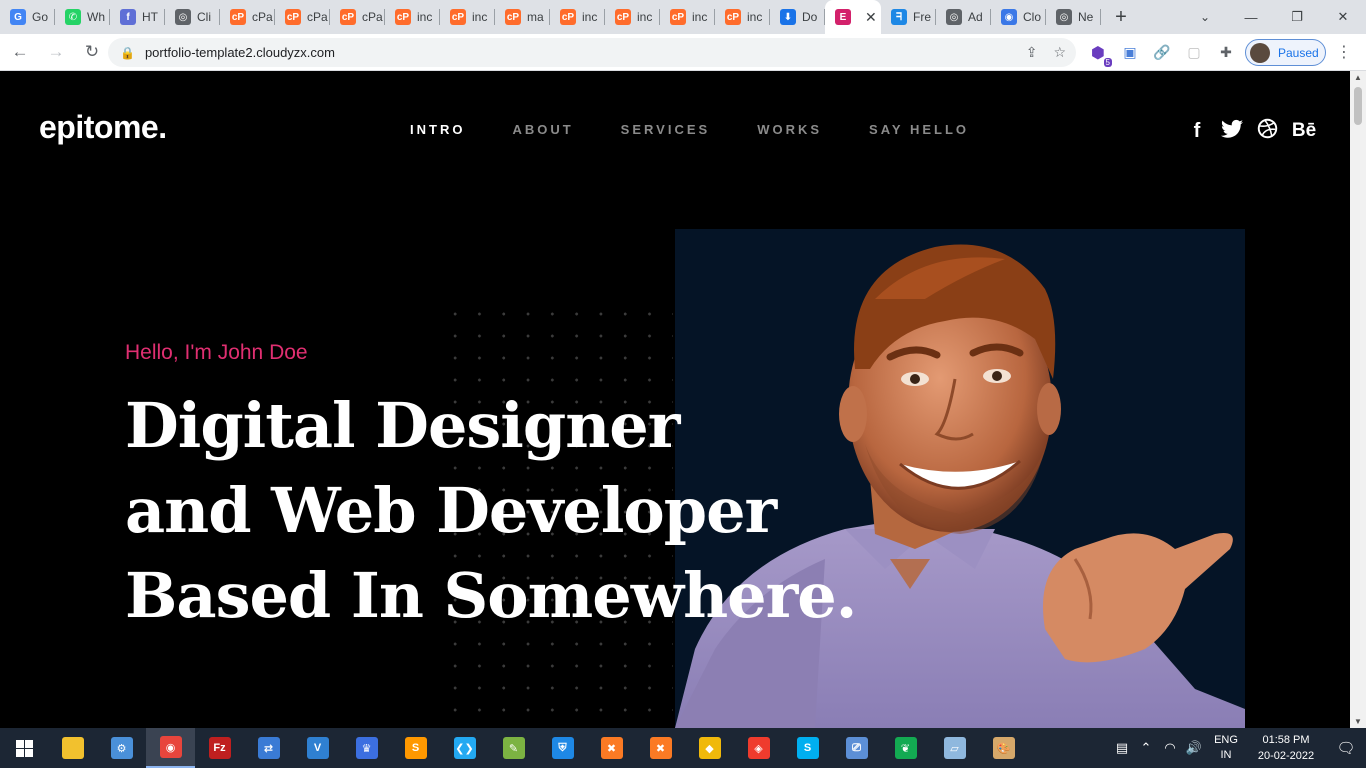 Image resolution: width=1366 pixels, height=768 pixels. What do you see at coordinates (1146, 748) in the screenshot?
I see `tray-chevron-icon: ⌃` at bounding box center [1146, 748].